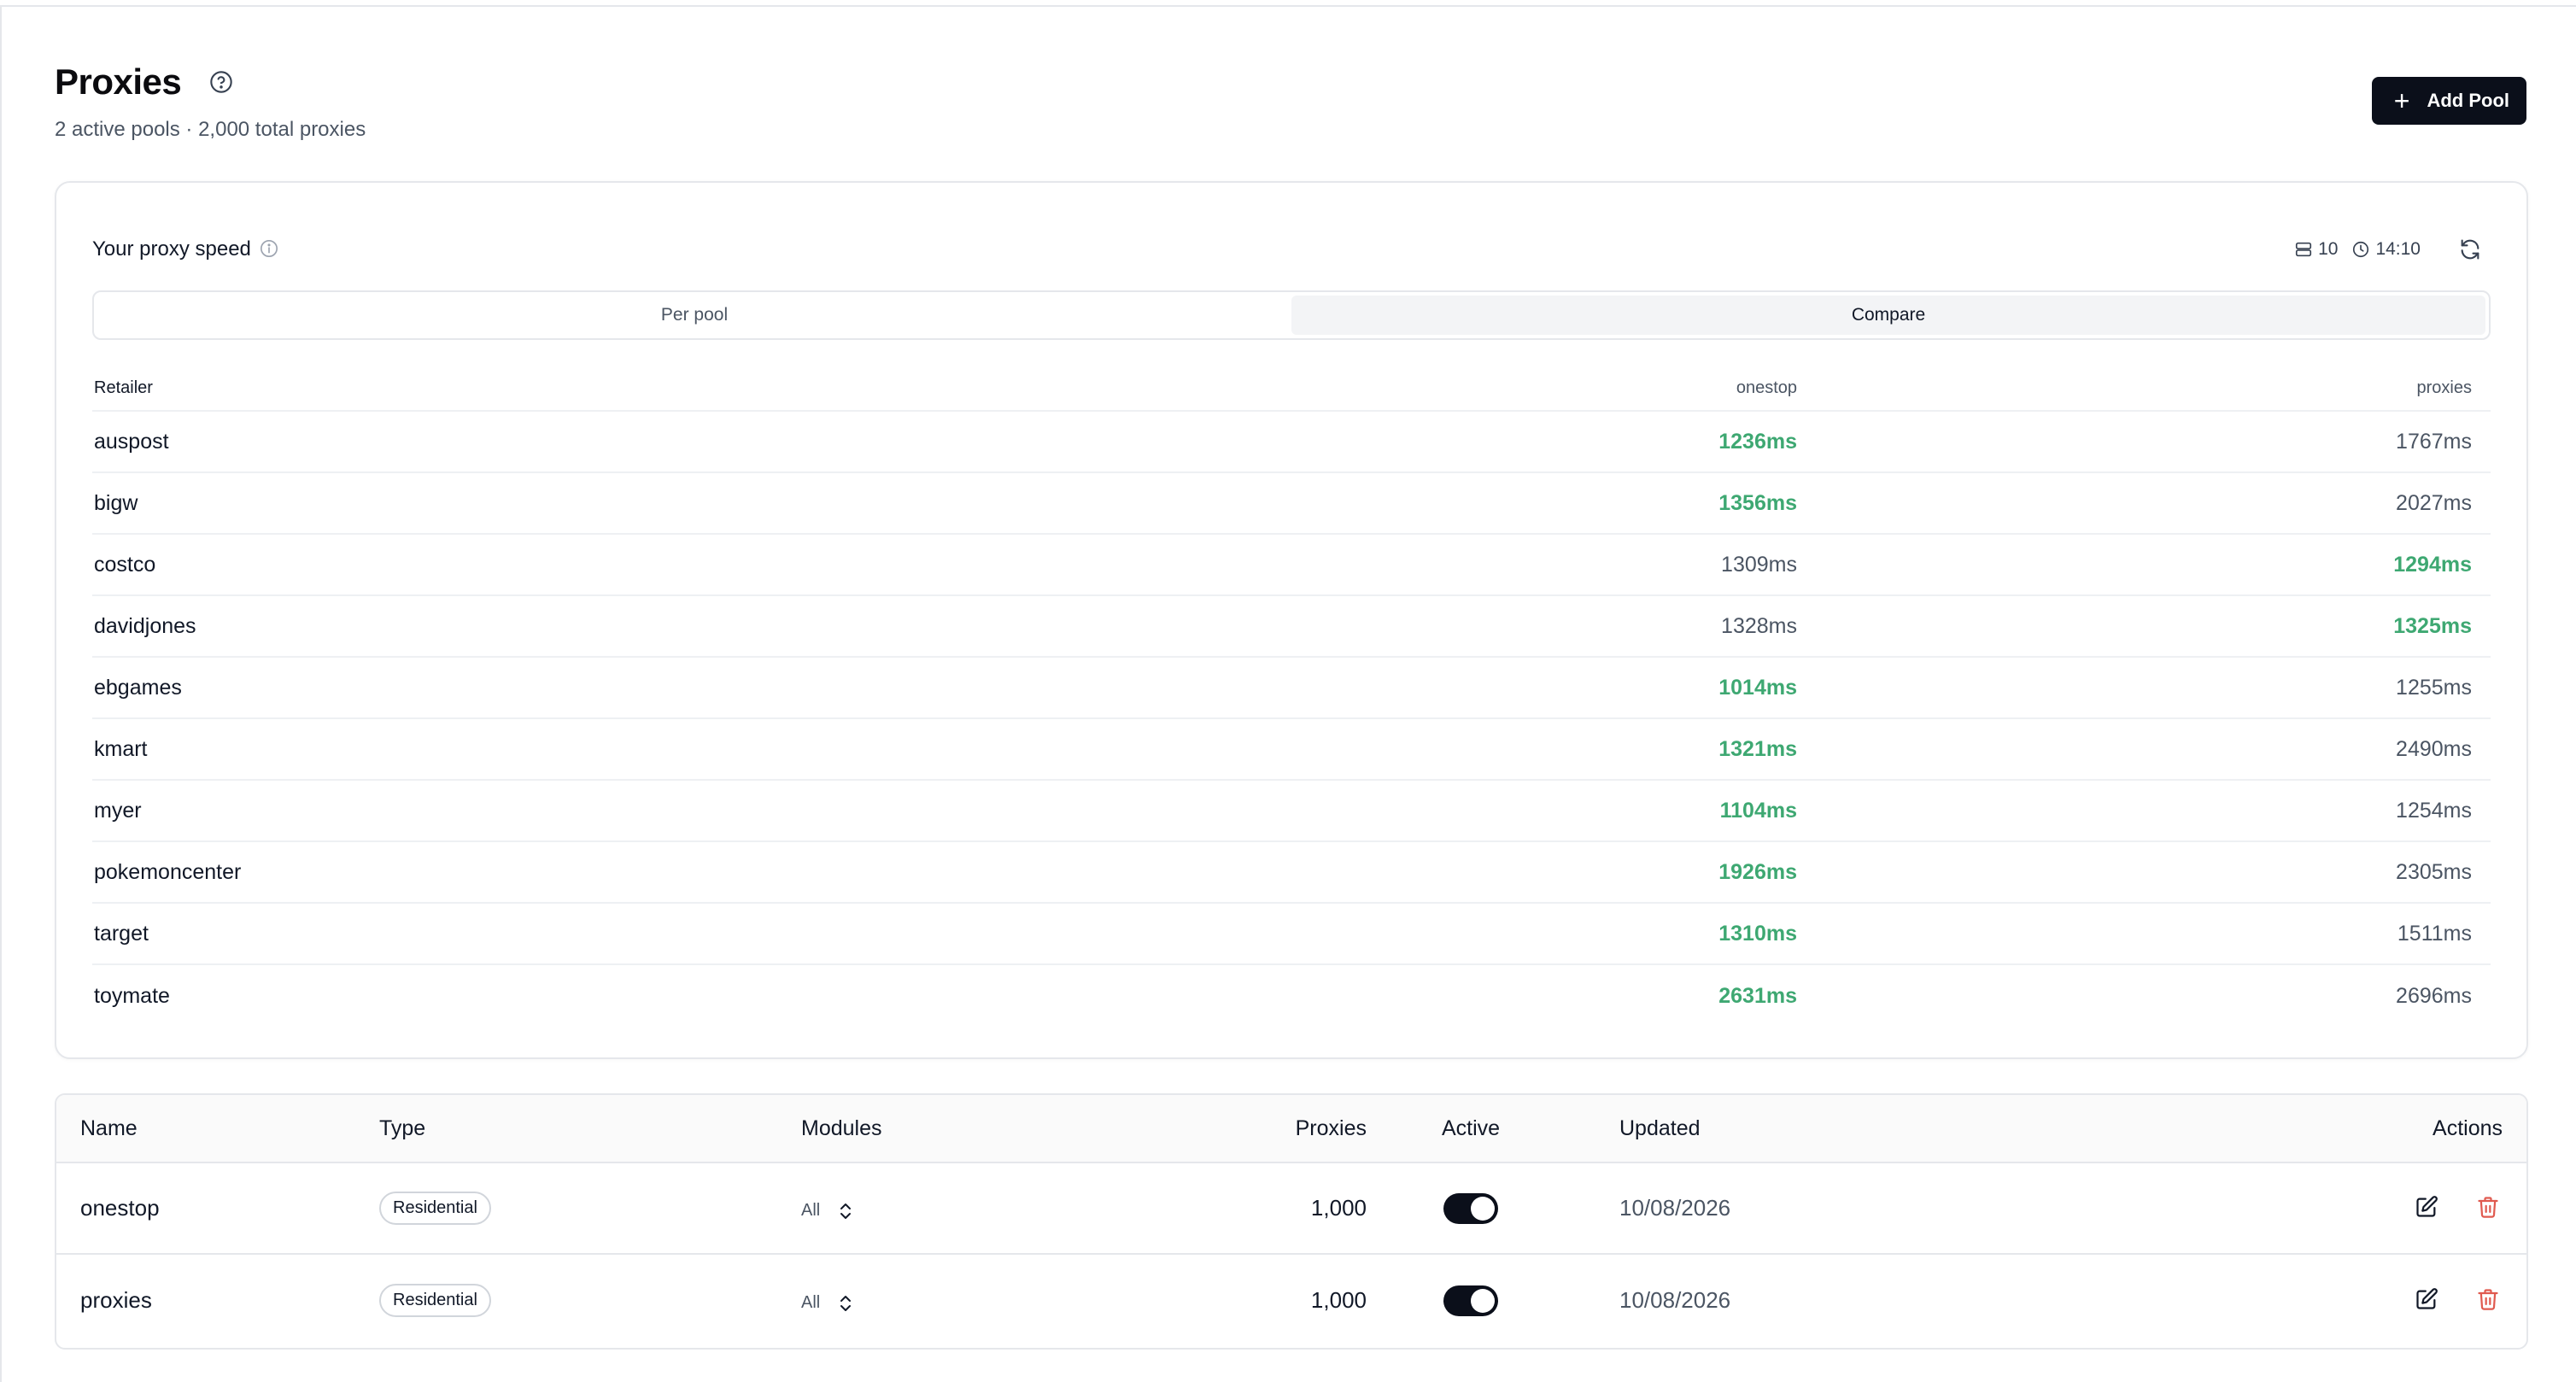 Image resolution: width=2576 pixels, height=1382 pixels. I want to click on proxies-latency: 2696ms, so click(2434, 995).